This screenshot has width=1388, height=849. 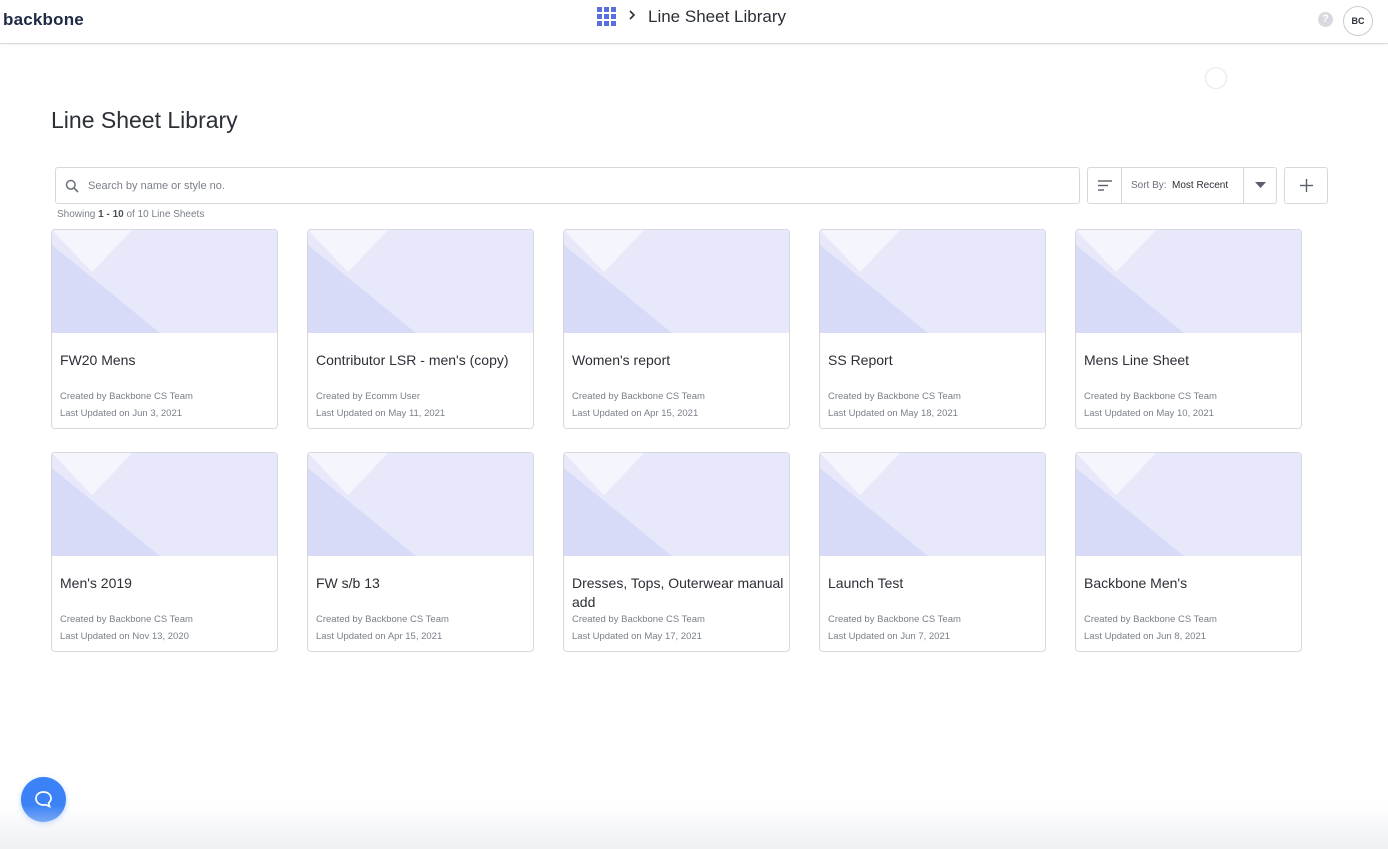 I want to click on caret-down-icon, so click(x=1260, y=185).